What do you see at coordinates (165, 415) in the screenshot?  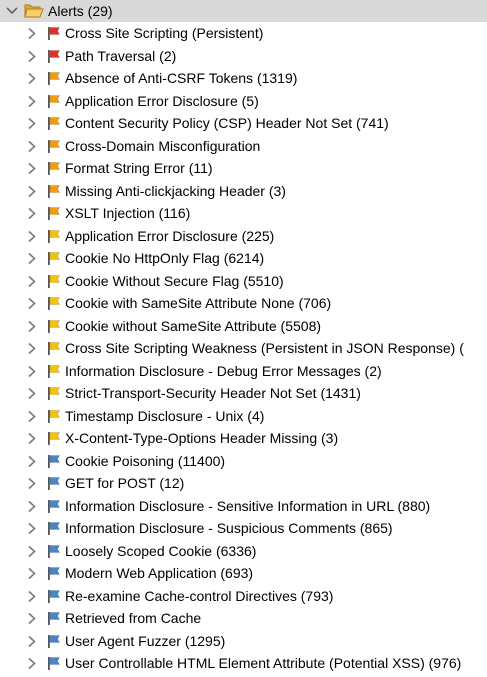 I see `alert-label: Timestamp Disclosure - Unix (4)` at bounding box center [165, 415].